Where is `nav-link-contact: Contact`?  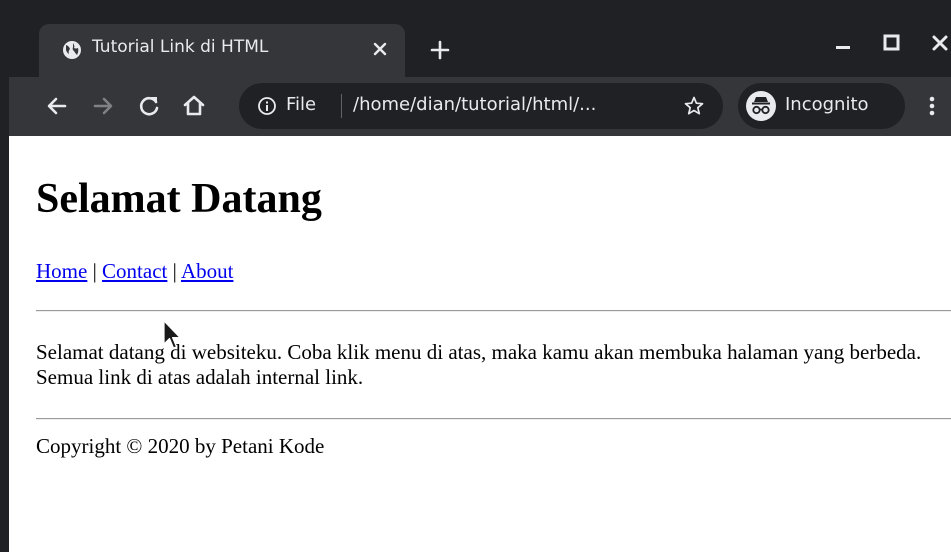
nav-link-contact: Contact is located at coordinates (134, 271).